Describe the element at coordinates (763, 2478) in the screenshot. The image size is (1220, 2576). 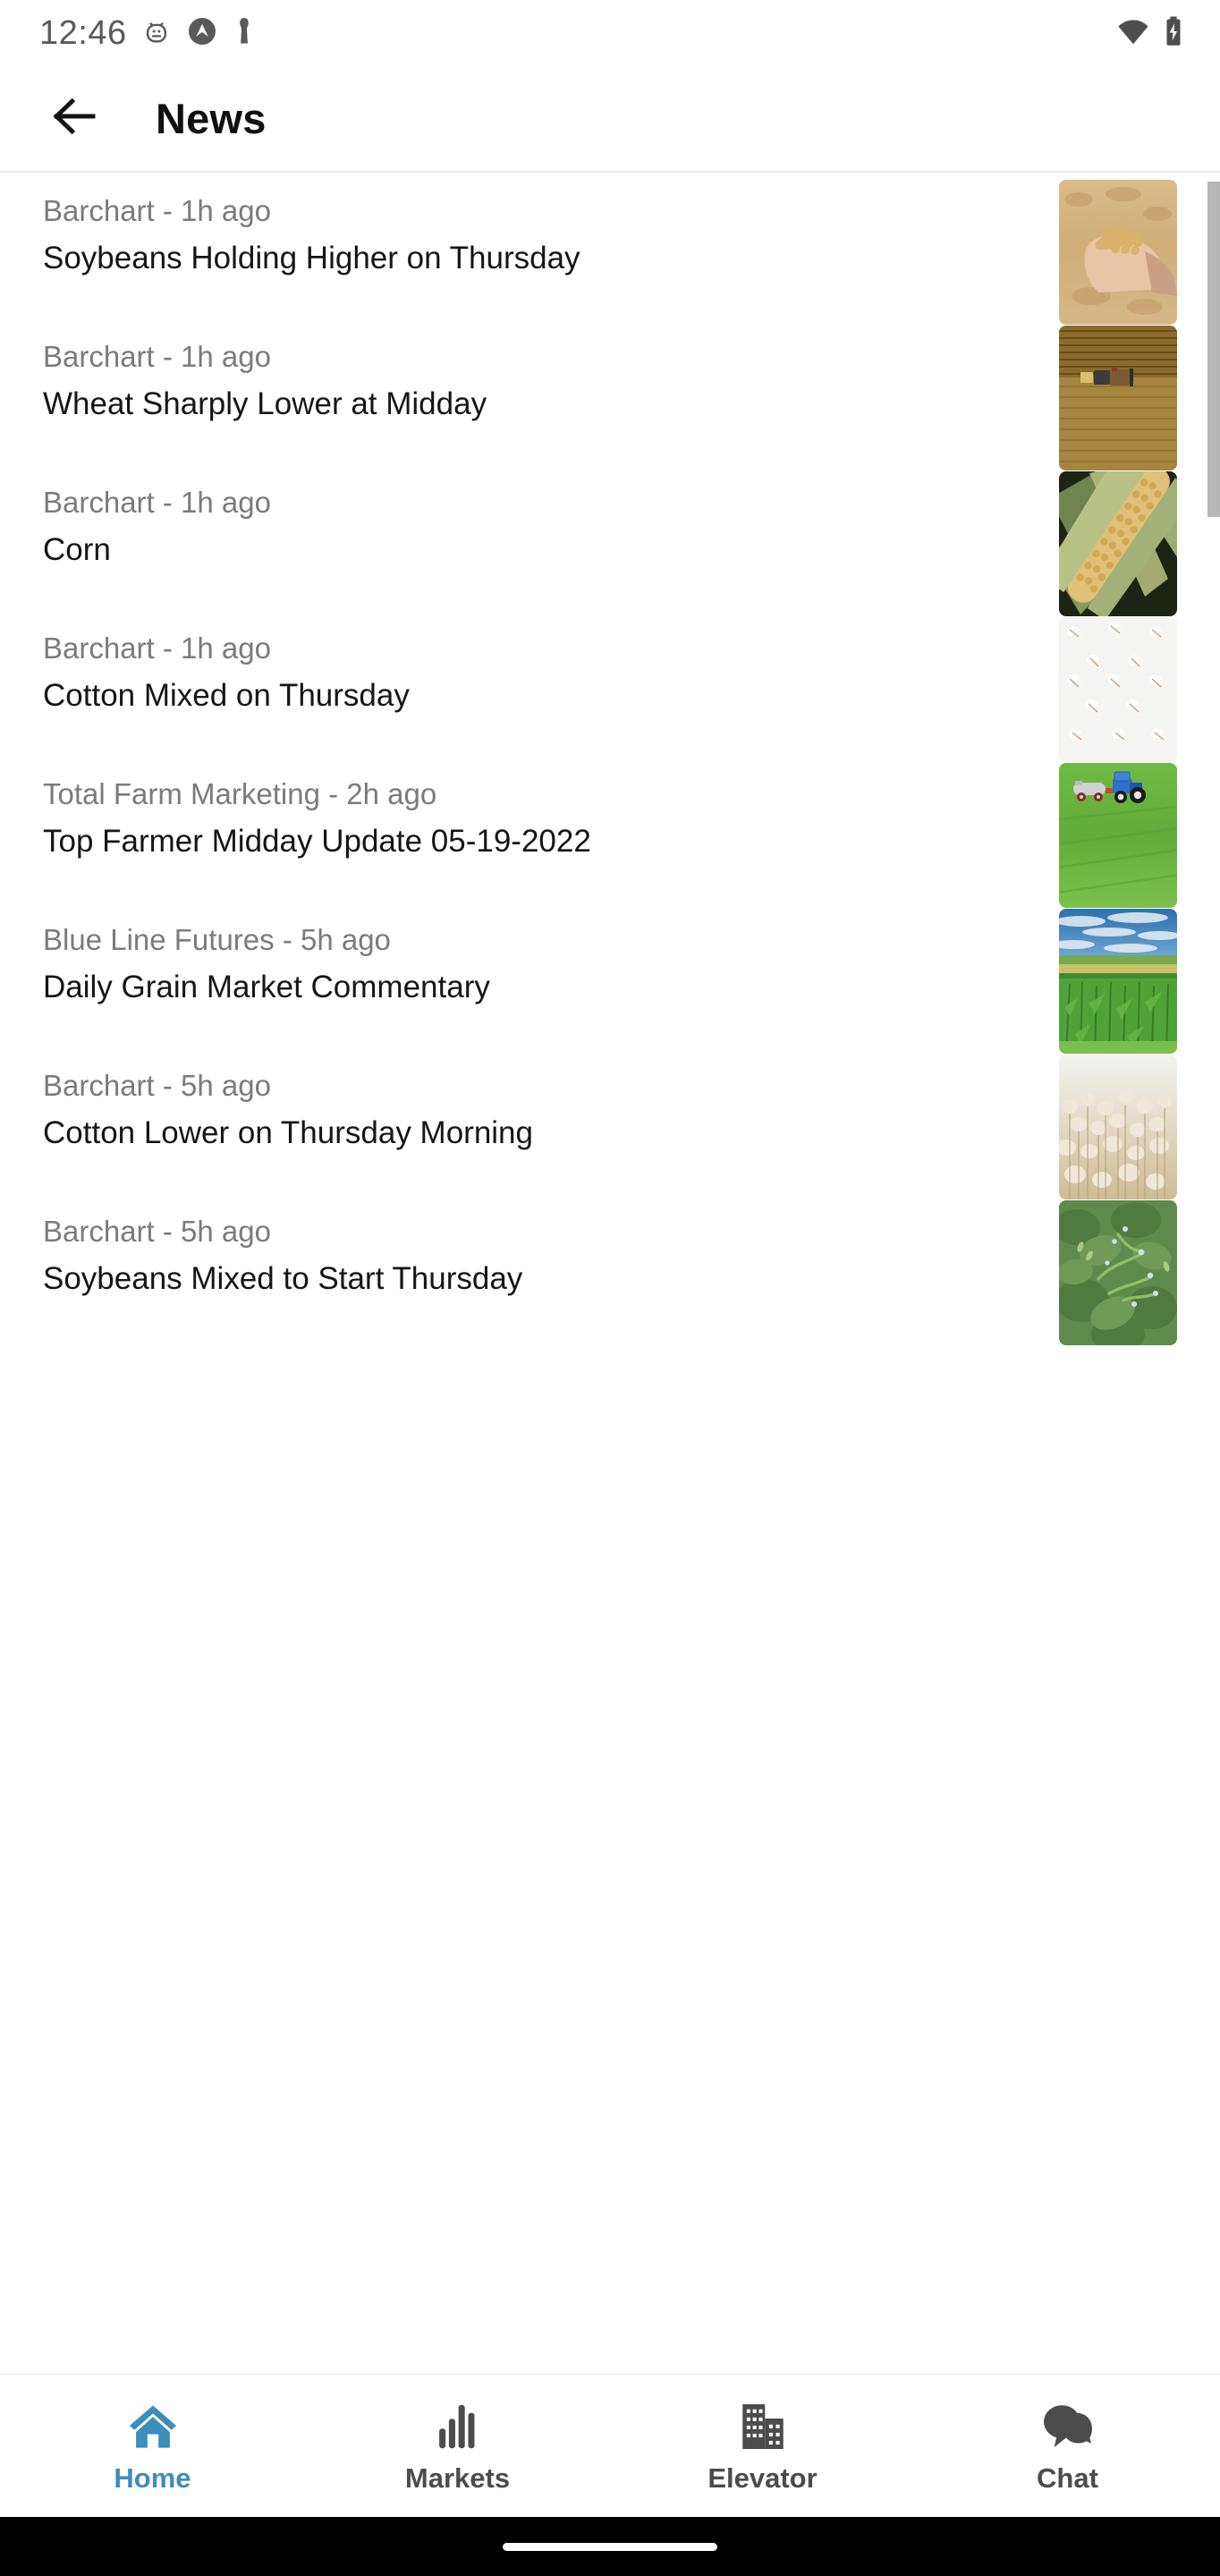
I see `nav-label-elevator: Elevator` at that location.